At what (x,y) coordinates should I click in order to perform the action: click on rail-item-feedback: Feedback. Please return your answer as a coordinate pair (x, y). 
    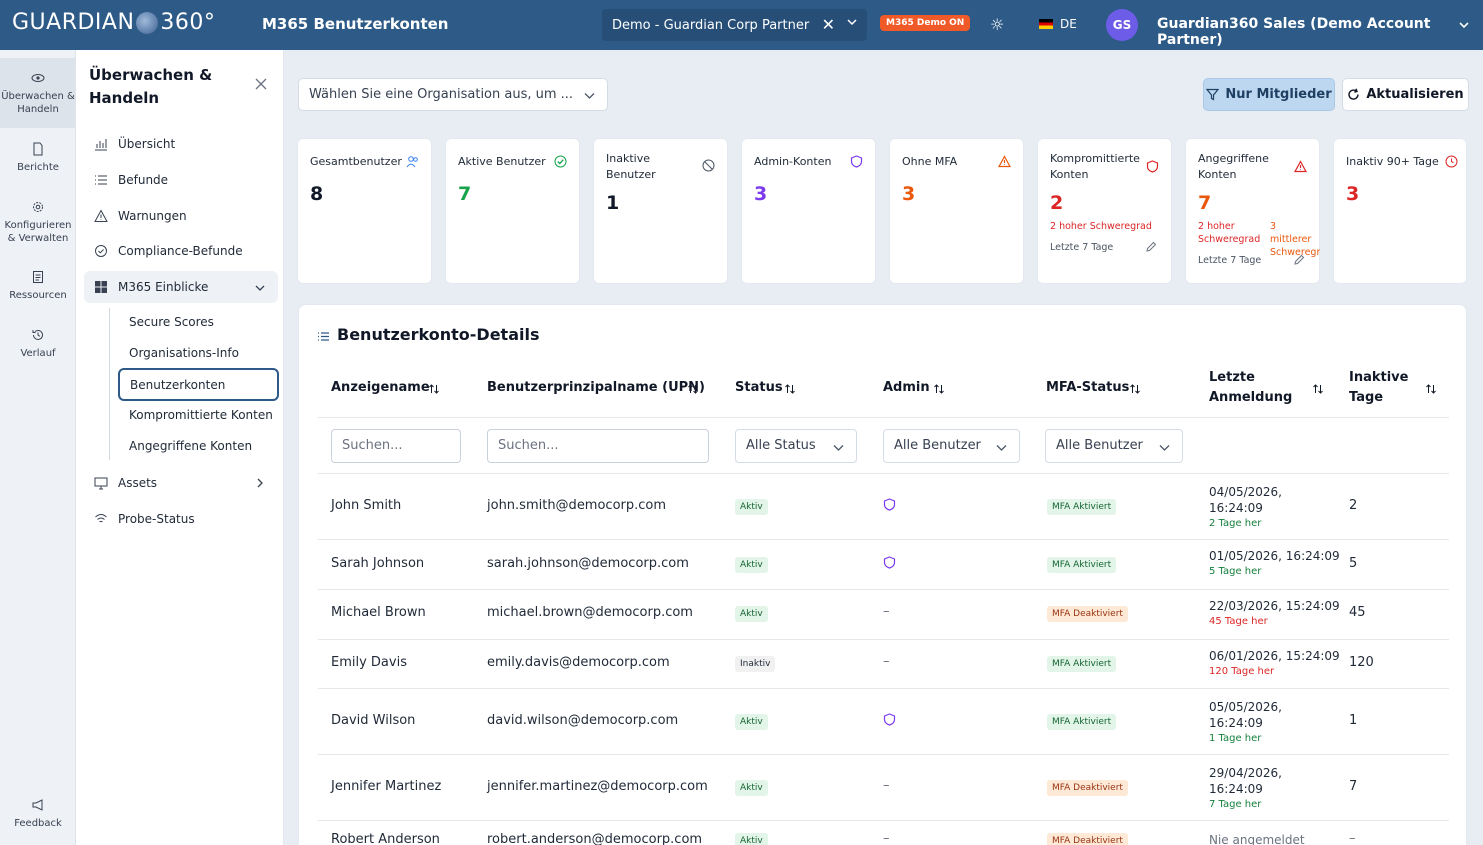
    Looking at the image, I should click on (38, 814).